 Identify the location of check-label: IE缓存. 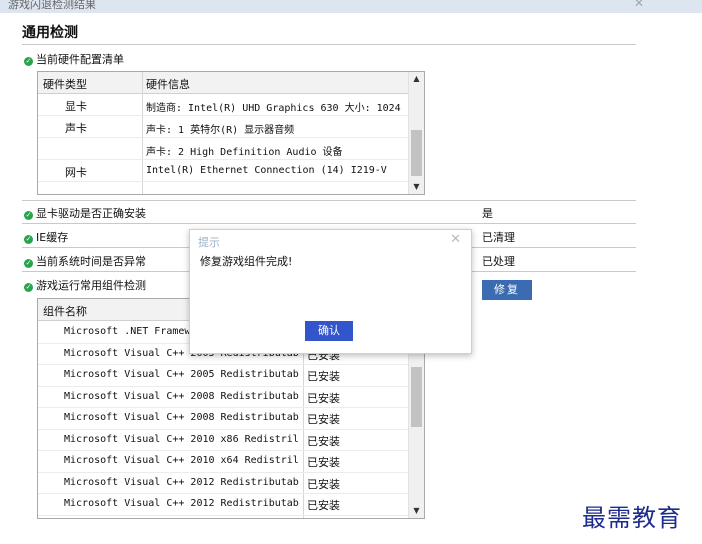
(52, 237).